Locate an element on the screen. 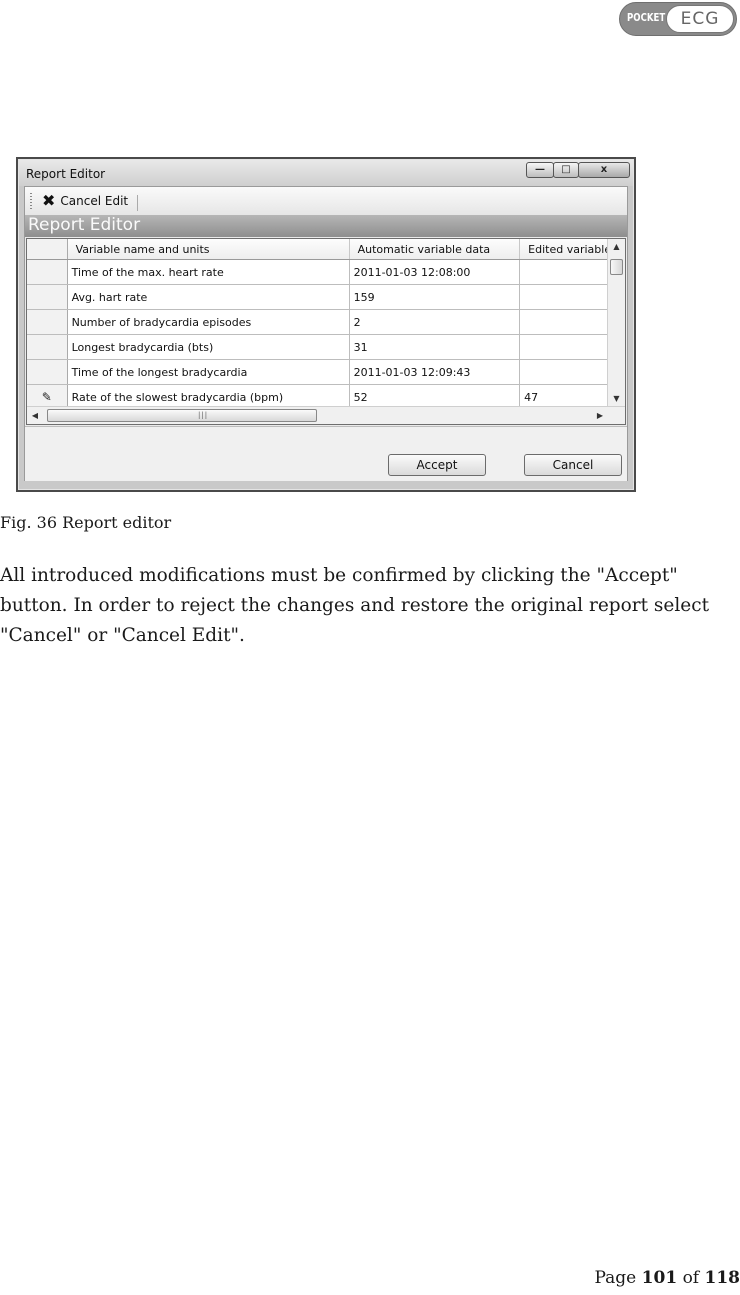 The image size is (740, 1295). automatic-data-cell: 2011-01-03 12:08:00 is located at coordinates (435, 272).